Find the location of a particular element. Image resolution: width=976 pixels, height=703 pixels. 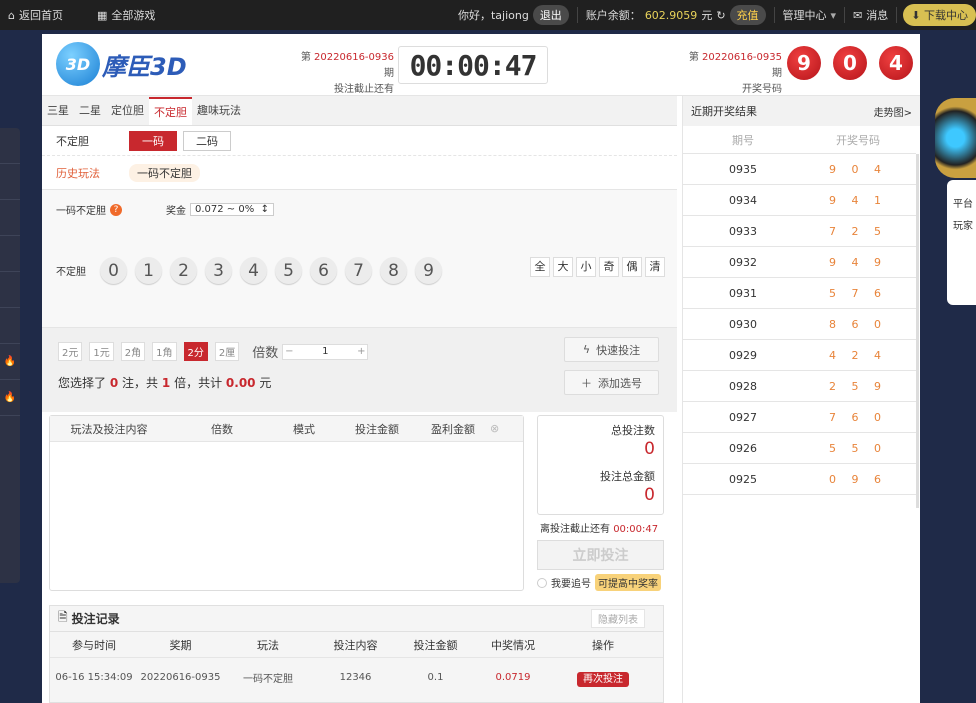

list-item: 0928 2 5 9 is located at coordinates (799, 386).